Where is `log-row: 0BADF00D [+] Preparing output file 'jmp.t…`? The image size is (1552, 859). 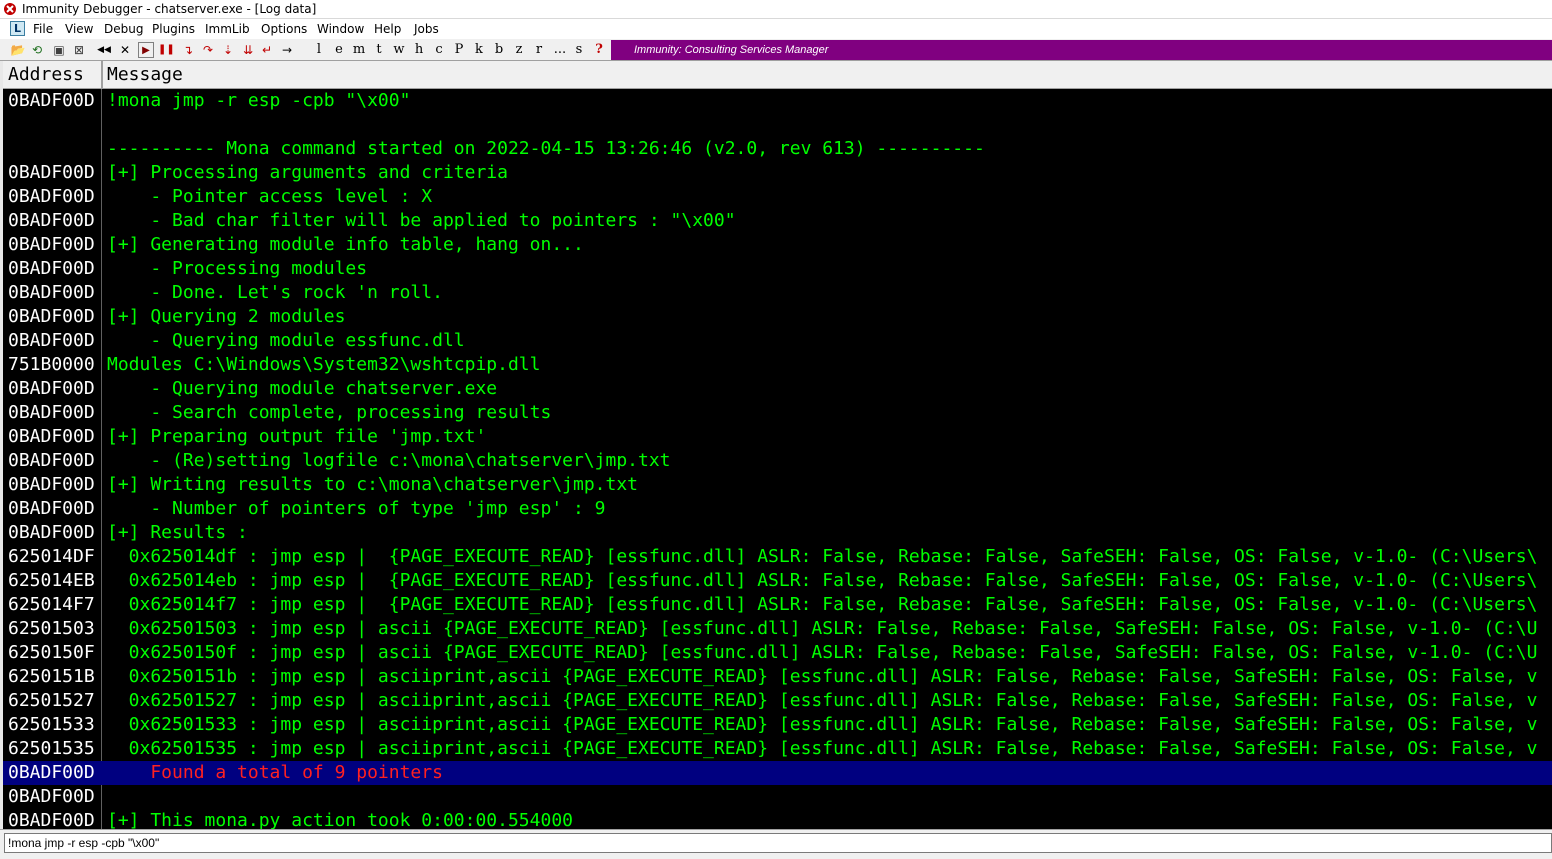
log-row: 0BADF00D [+] Preparing output file 'jmp.t… is located at coordinates (777, 437).